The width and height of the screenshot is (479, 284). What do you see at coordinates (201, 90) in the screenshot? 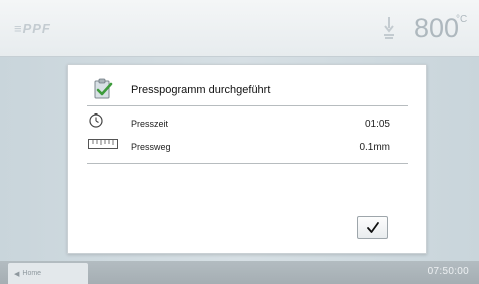
I see `dialog-title: Presspogramm durchgeführt` at bounding box center [201, 90].